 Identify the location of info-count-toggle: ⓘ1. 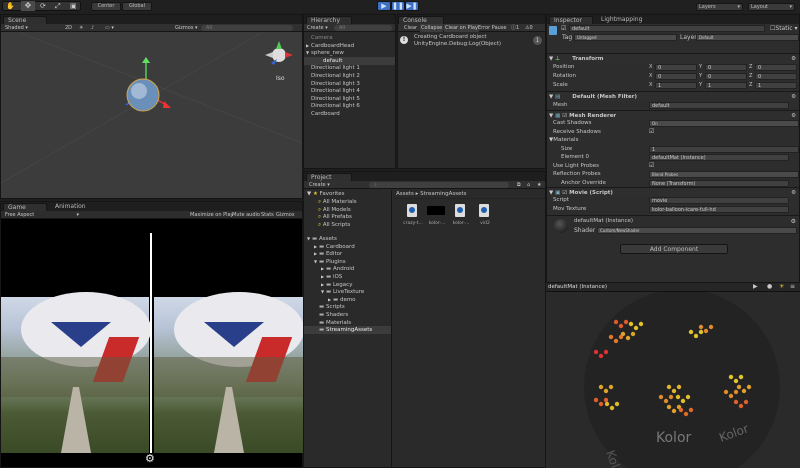
(515, 28).